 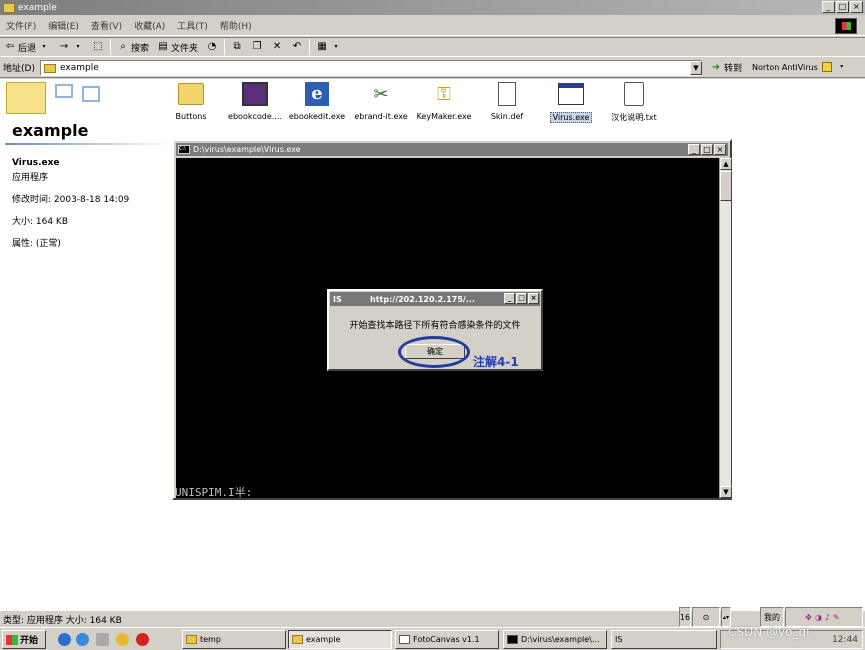 I want to click on start-label: 开始, so click(x=29, y=641).